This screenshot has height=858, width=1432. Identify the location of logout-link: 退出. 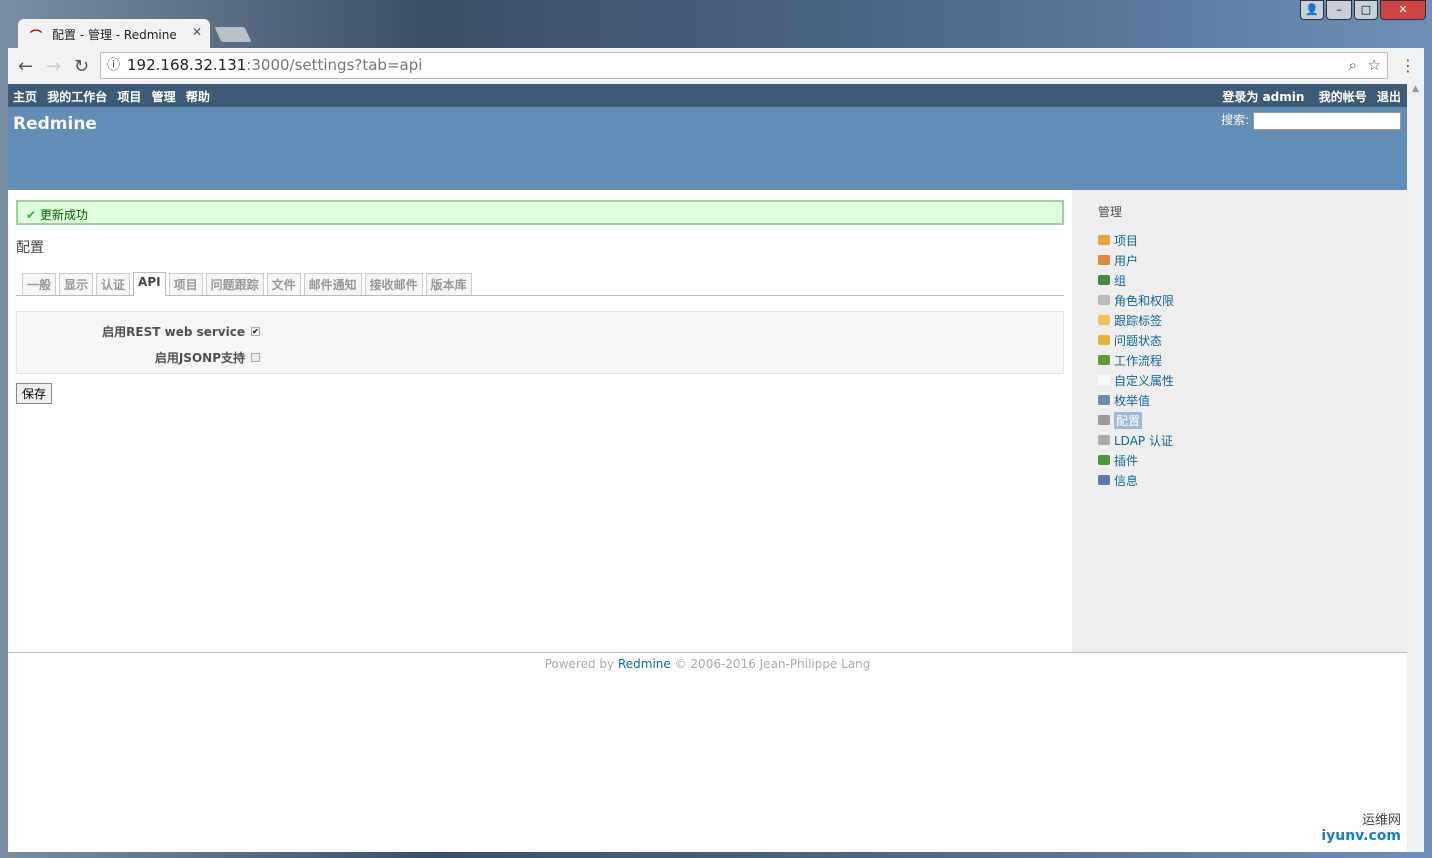
(1389, 97).